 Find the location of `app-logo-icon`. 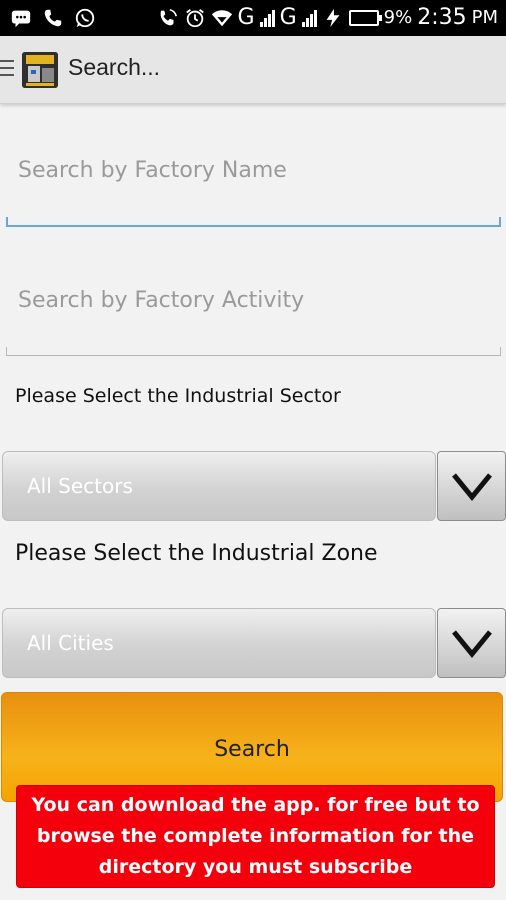

app-logo-icon is located at coordinates (40, 70).